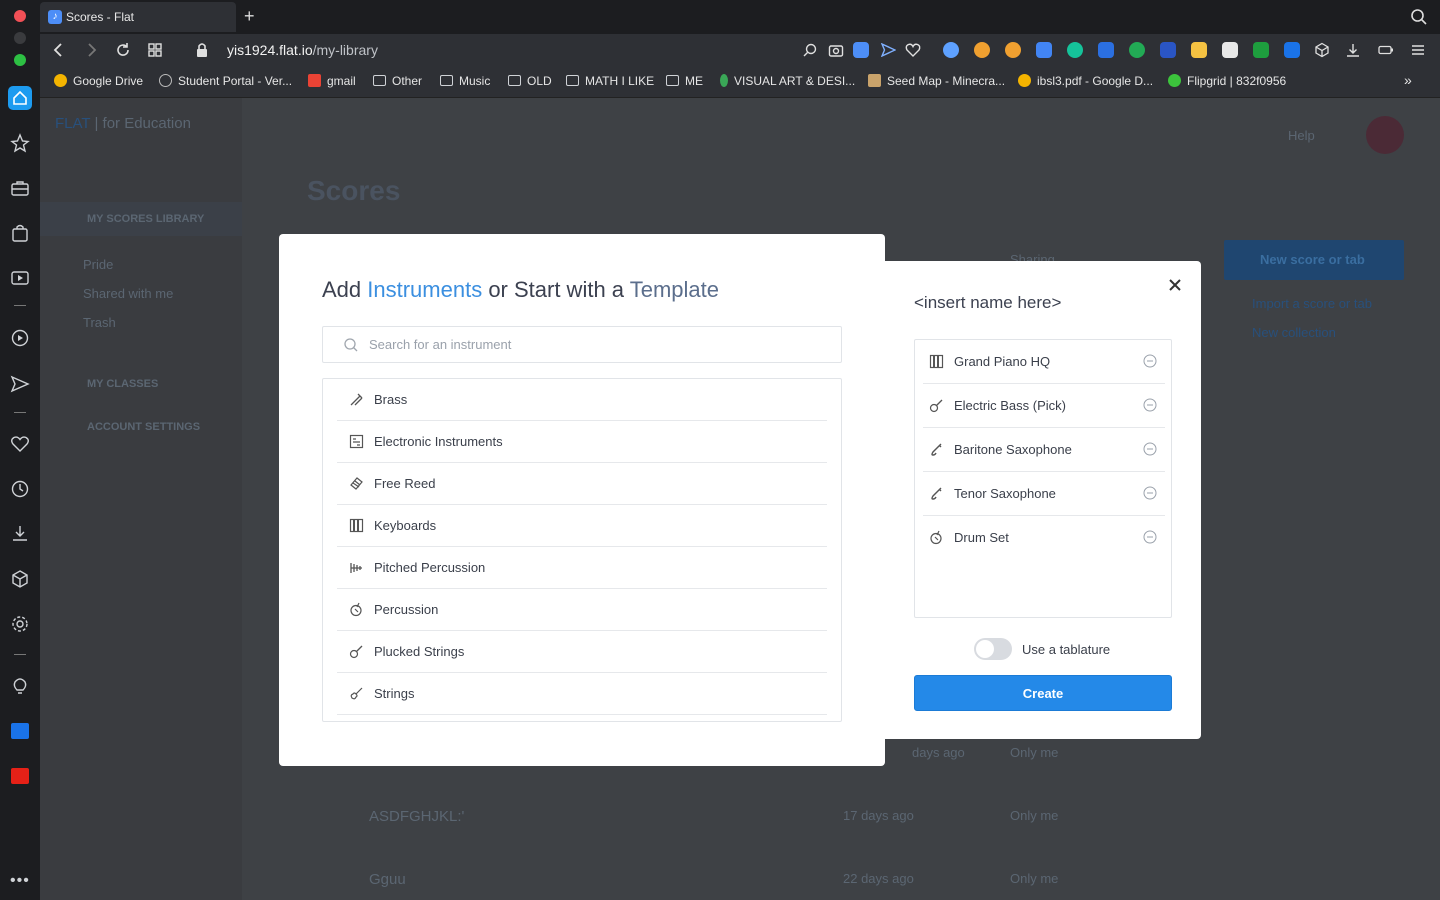 This screenshot has height=900, width=1440. What do you see at coordinates (20, 60) in the screenshot?
I see `window-maximize-button` at bounding box center [20, 60].